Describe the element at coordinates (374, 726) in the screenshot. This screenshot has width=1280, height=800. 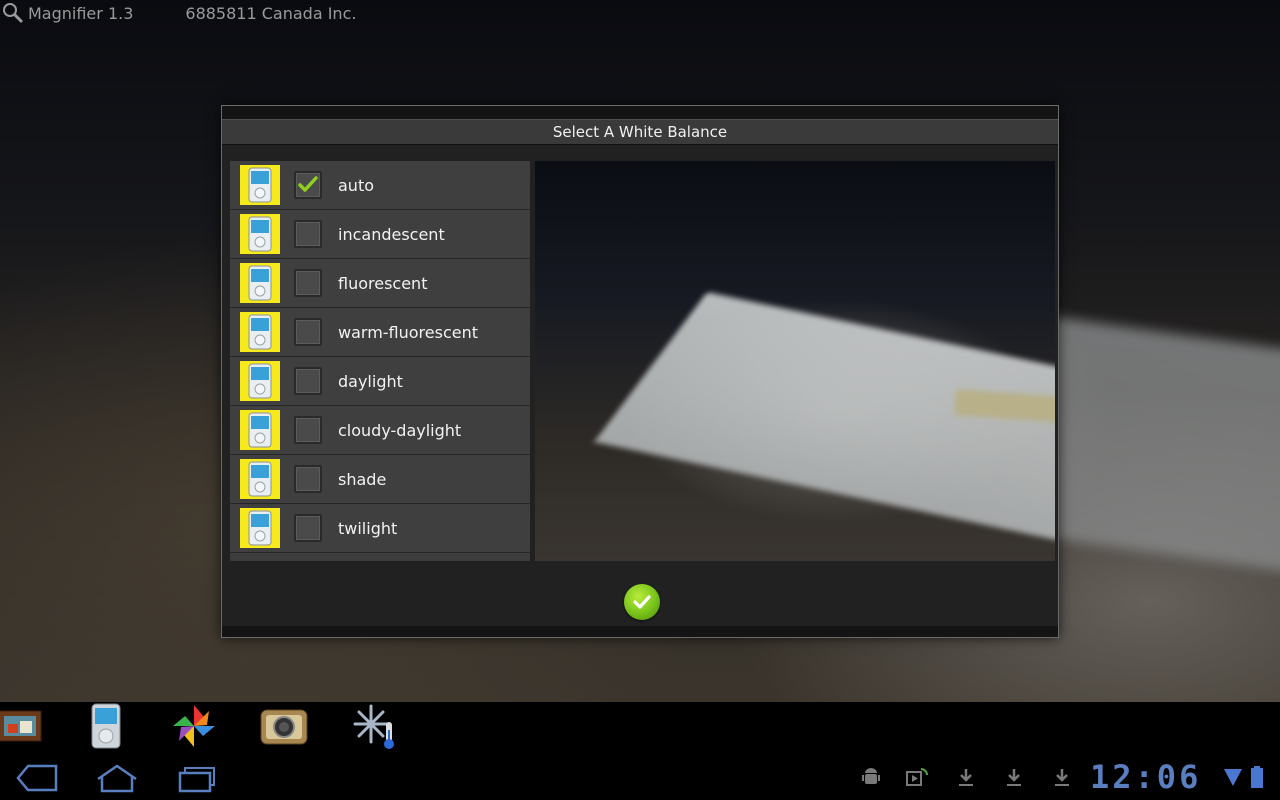
I see `snowflake-thermometer-icon` at that location.